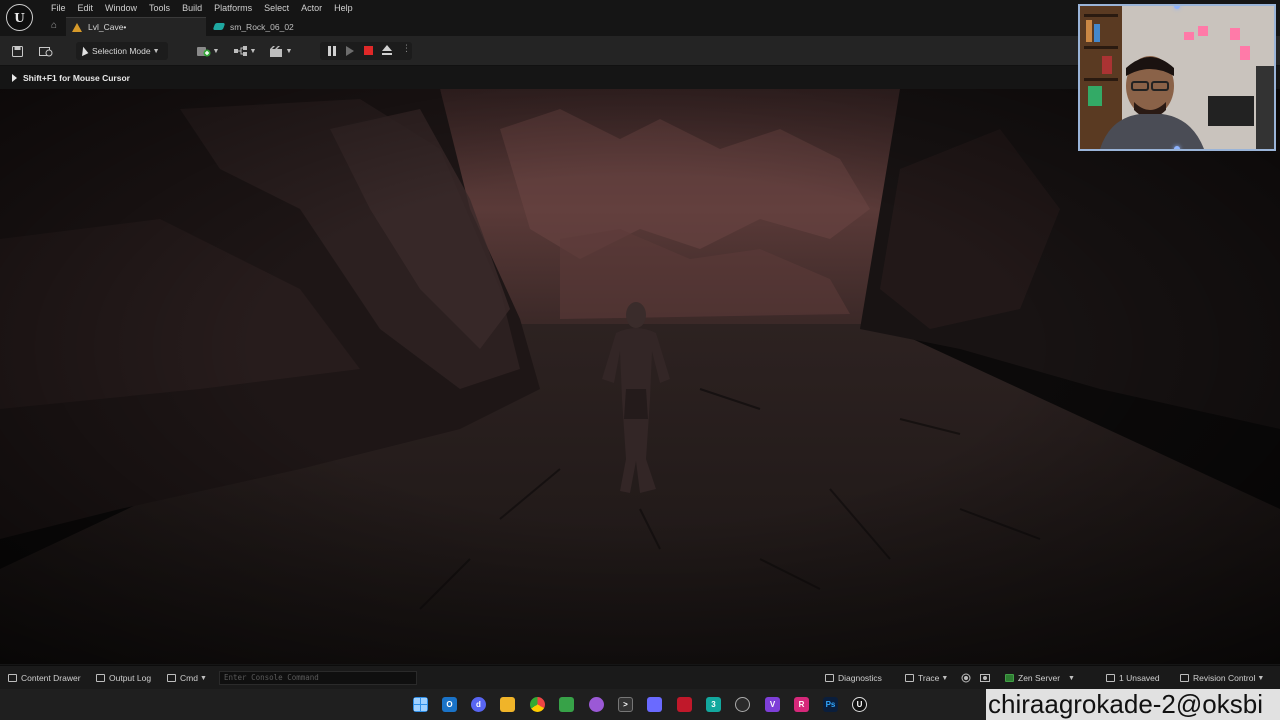 This screenshot has width=1280, height=720. I want to click on tab-label: sm_Rock_06_02, so click(262, 26).